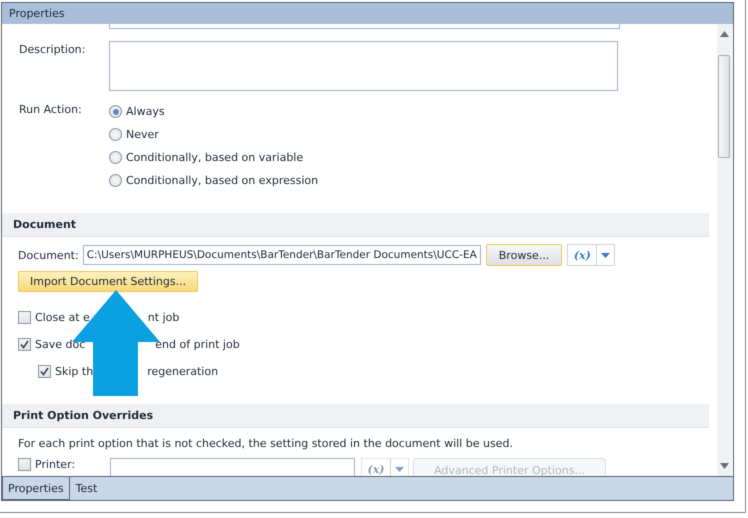 This screenshot has height=518, width=748. I want to click on checkbox-label: Close at e, so click(62, 317).